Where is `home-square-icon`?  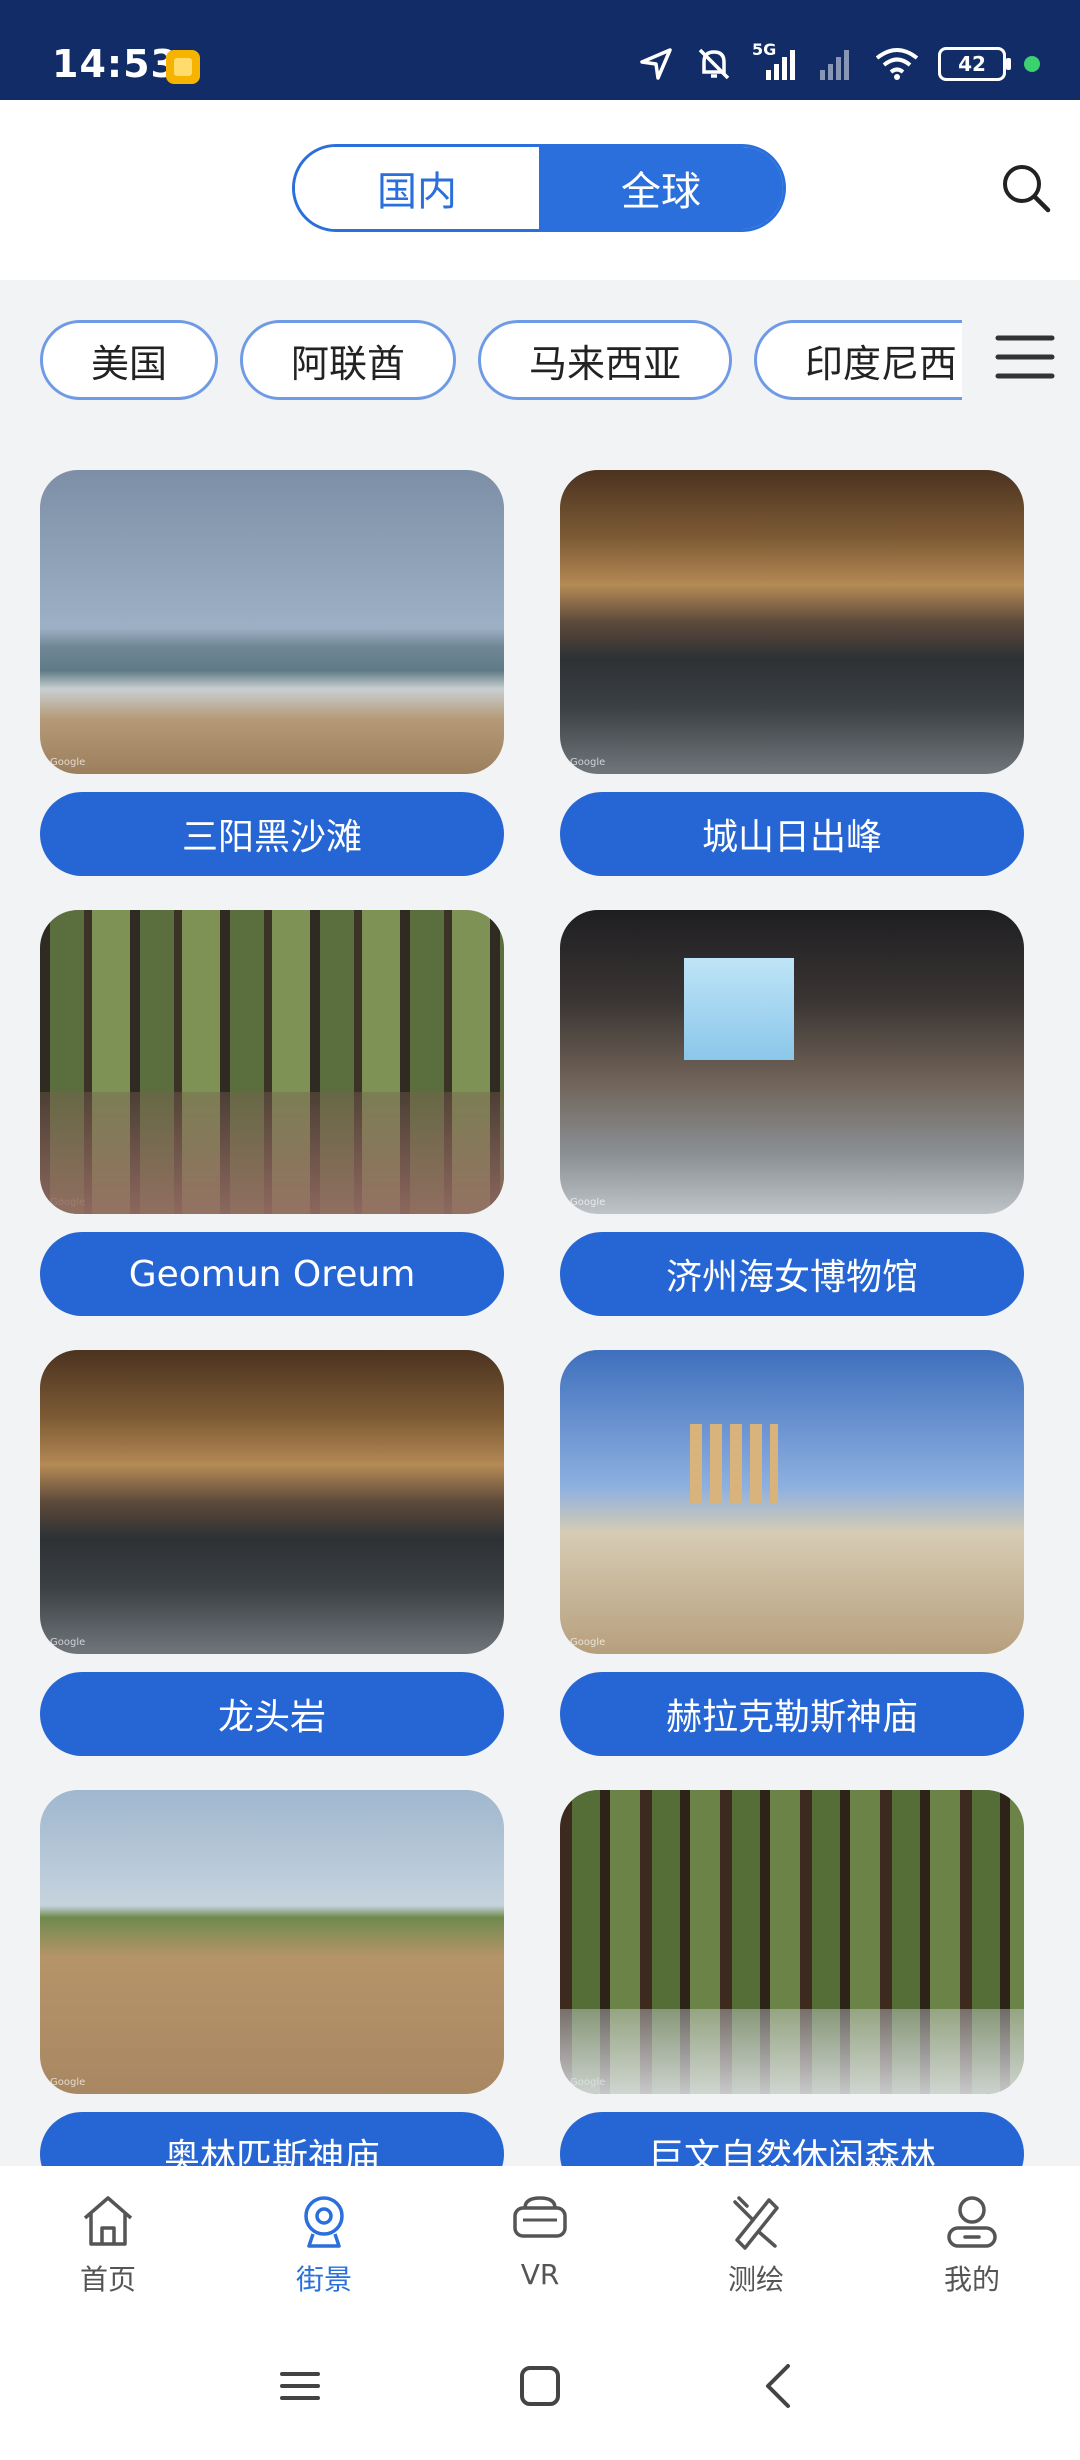 home-square-icon is located at coordinates (540, 2386).